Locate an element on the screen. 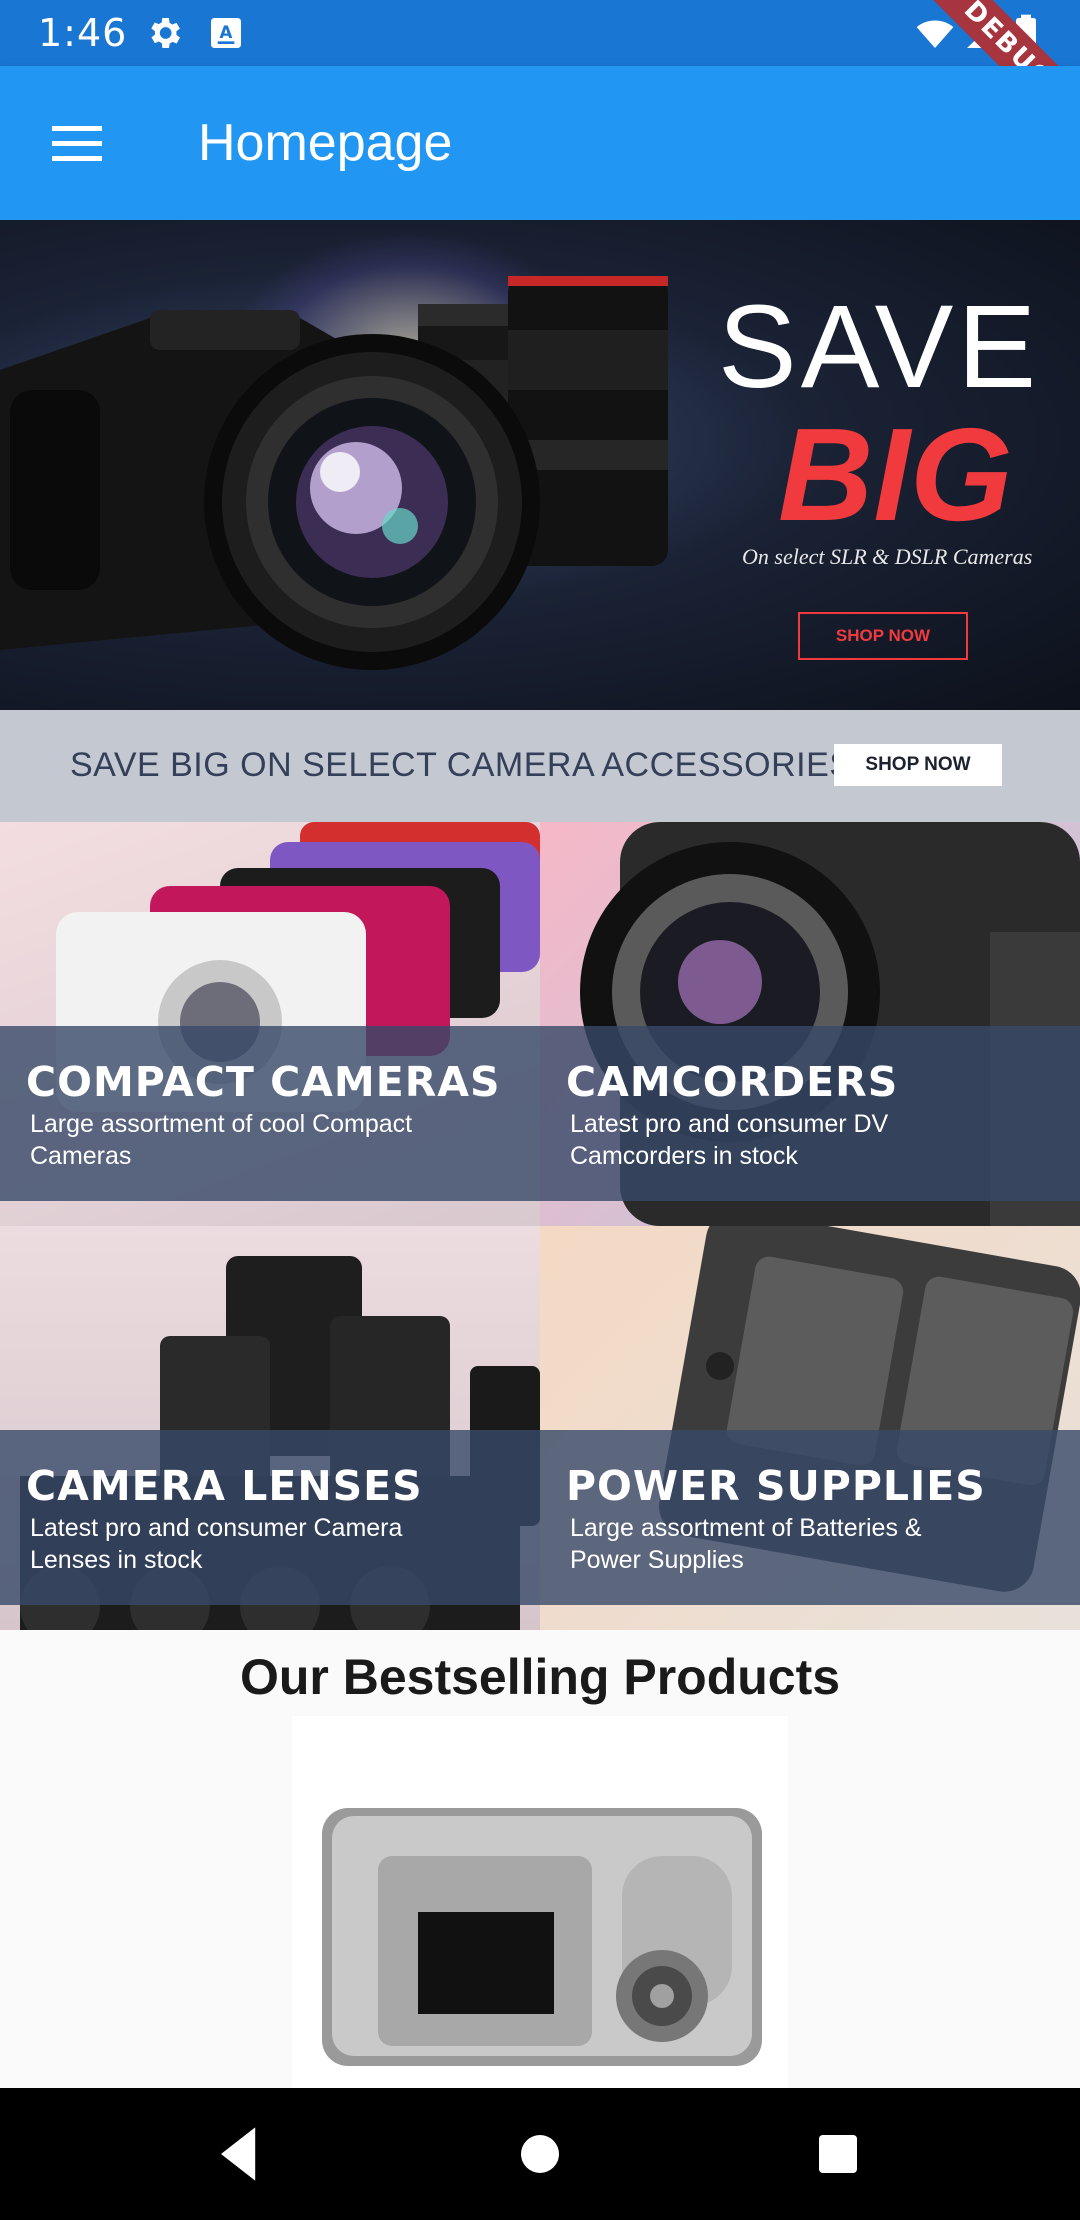  app-bar: Homepage is located at coordinates (540, 143).